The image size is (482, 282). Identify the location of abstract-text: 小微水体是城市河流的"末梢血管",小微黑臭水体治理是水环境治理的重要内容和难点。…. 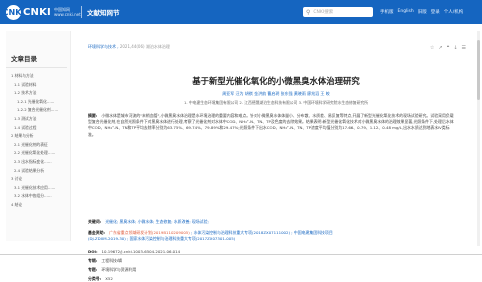
(271, 125).